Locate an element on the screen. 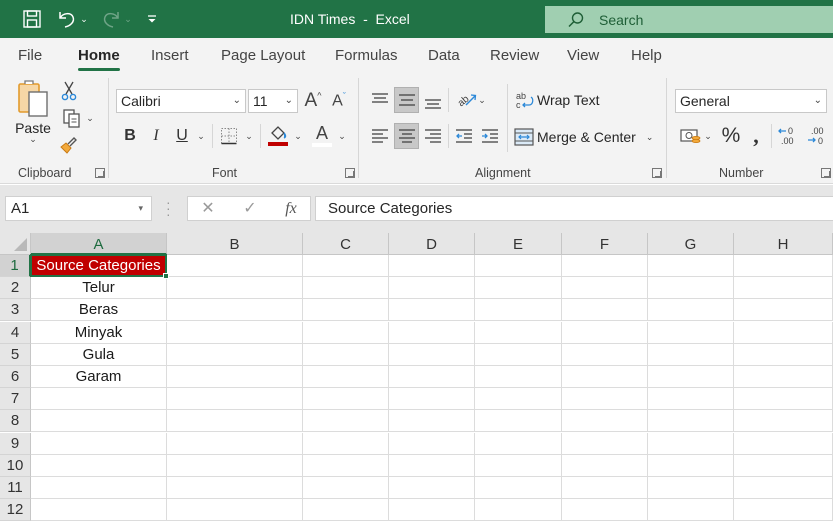 This screenshot has height=521, width=833. cell-e8 is located at coordinates (518, 421).